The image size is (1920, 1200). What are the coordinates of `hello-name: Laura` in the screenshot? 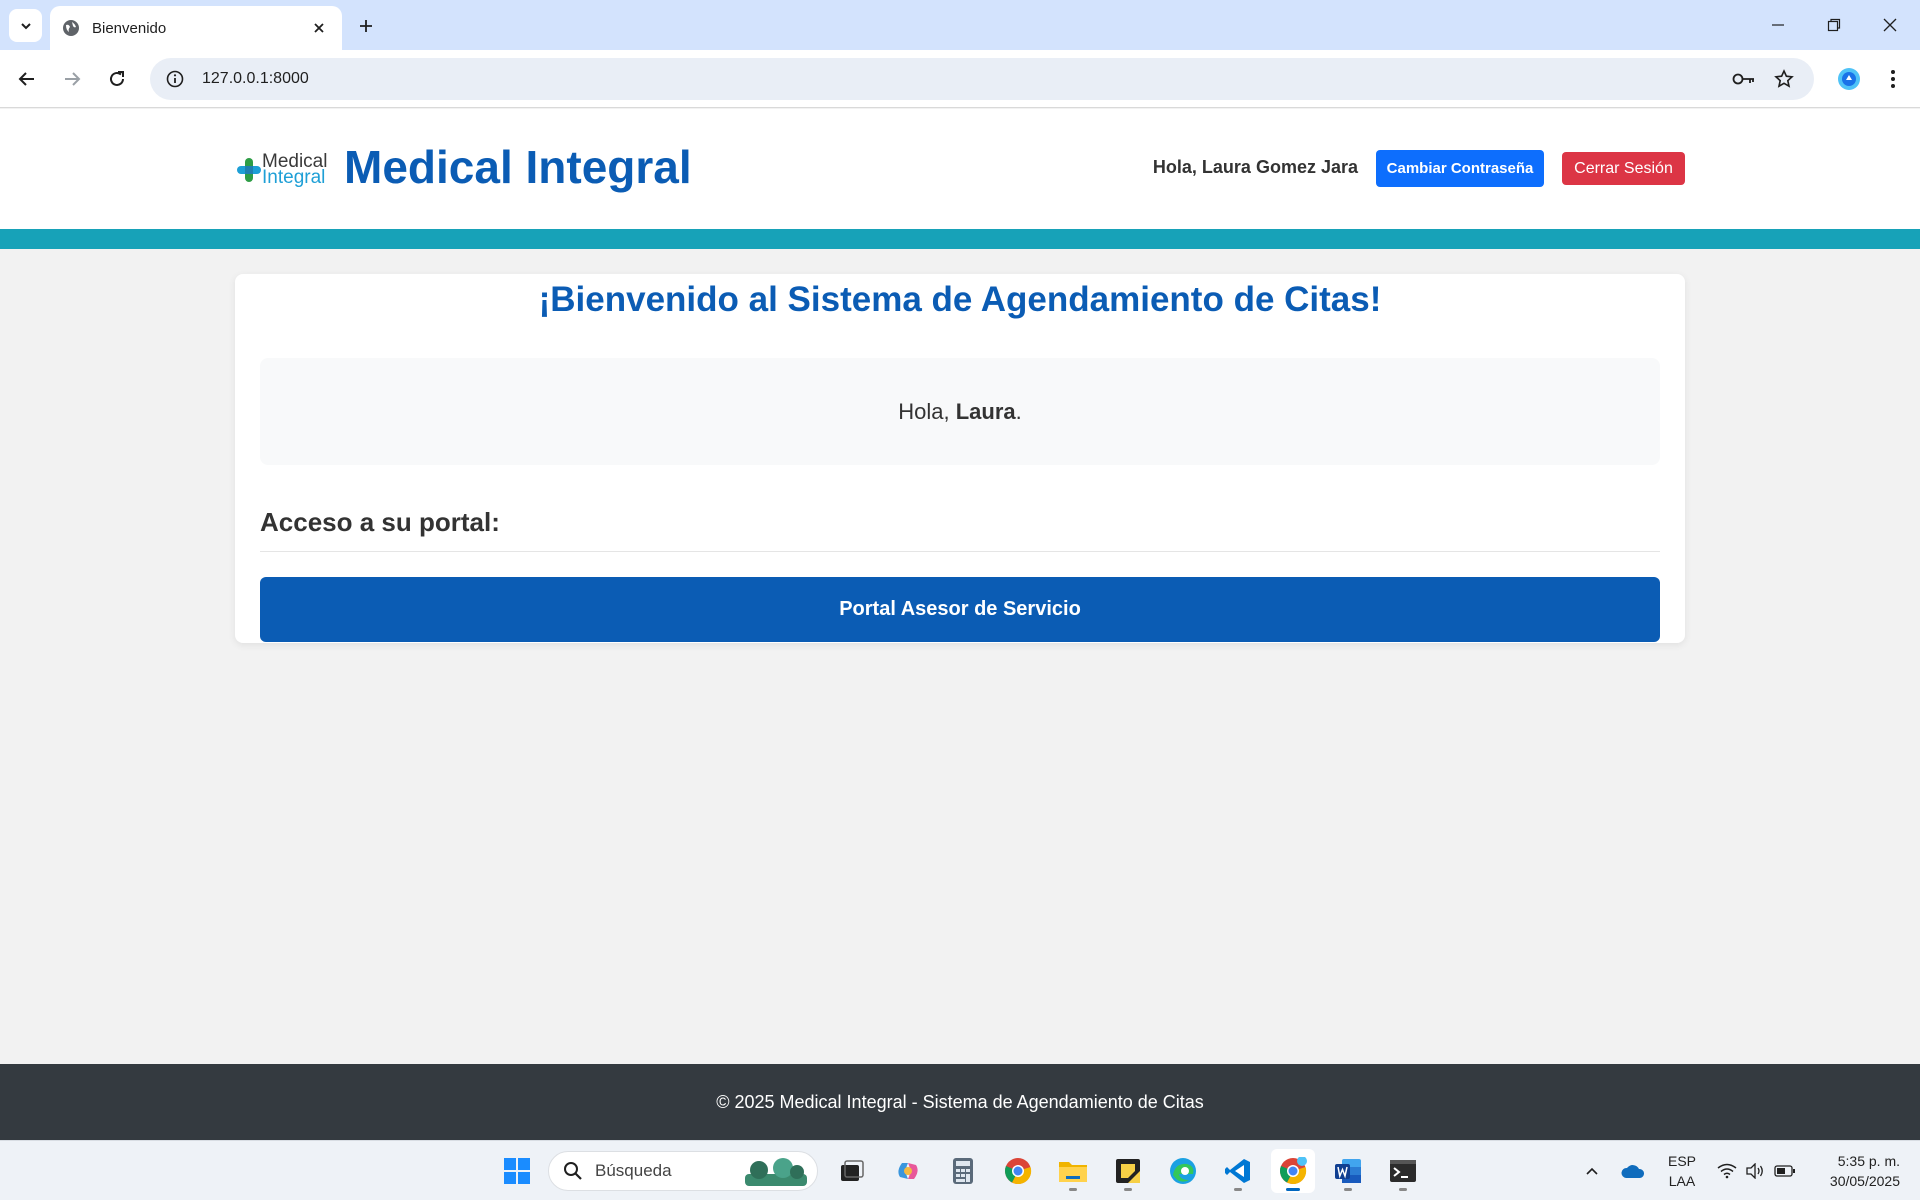 It's located at (985, 411).